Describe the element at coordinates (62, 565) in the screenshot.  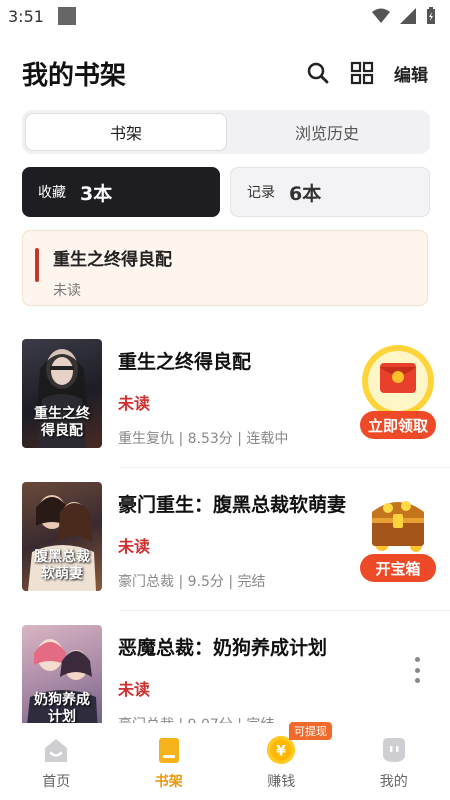
I see `cover-text: 腹黑总裁软萌妻` at that location.